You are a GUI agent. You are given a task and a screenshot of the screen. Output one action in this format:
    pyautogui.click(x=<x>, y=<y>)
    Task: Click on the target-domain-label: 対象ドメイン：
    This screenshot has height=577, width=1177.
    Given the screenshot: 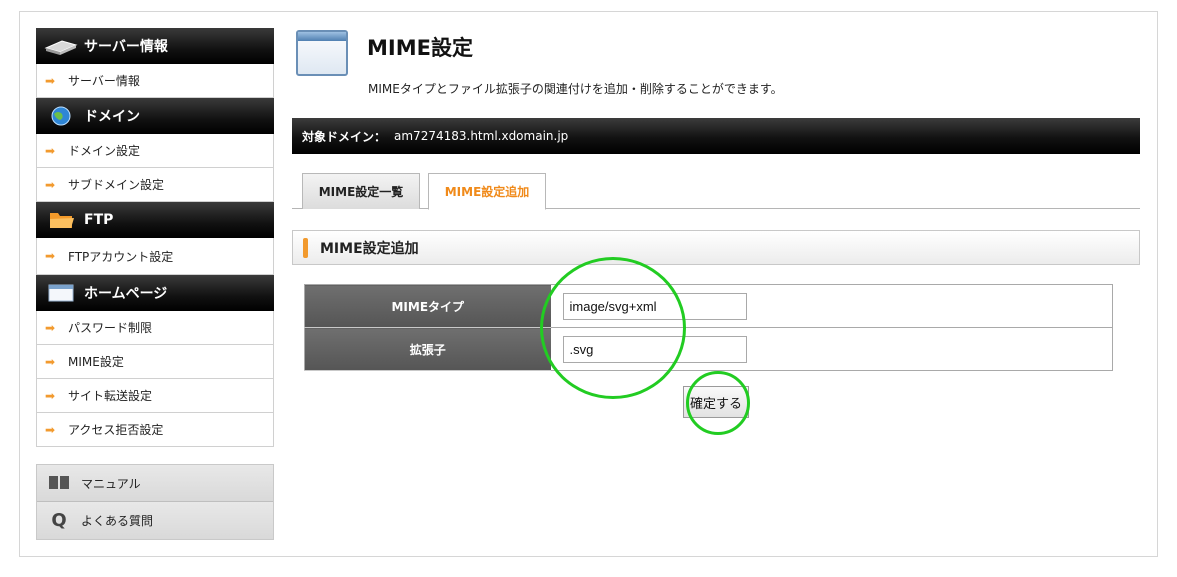 What is the action you would take?
    pyautogui.click(x=344, y=136)
    